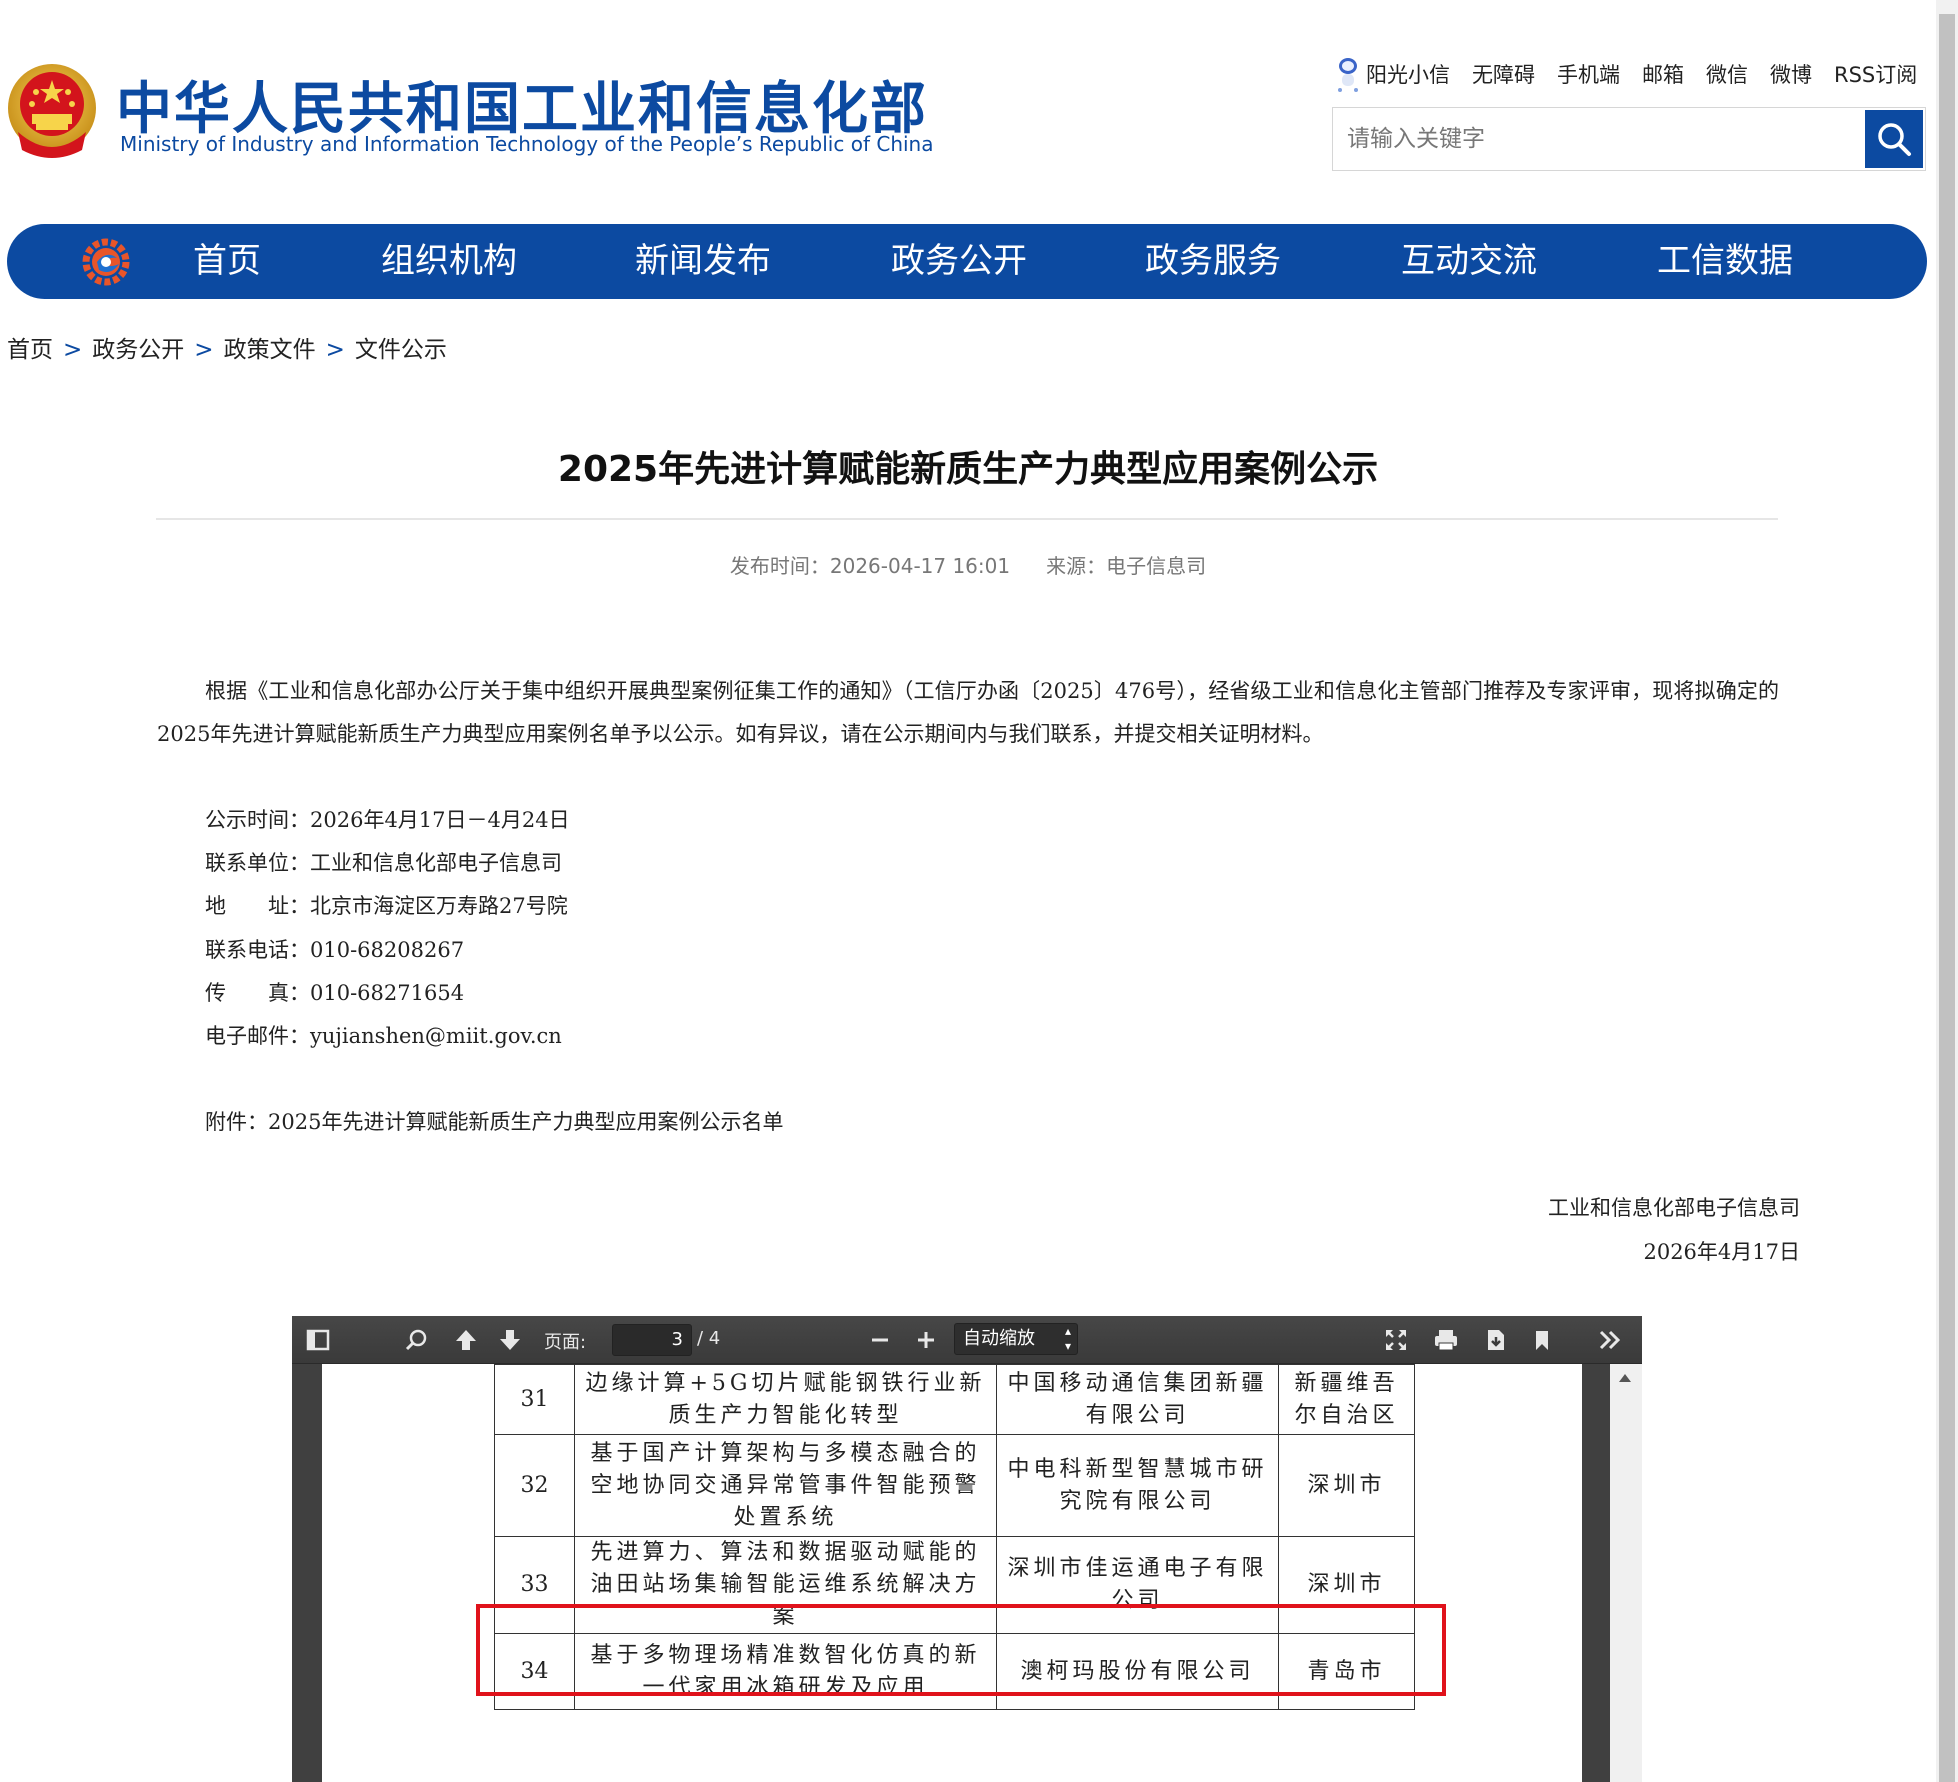 This screenshot has height=1782, width=1958. I want to click on zoom-out-icon, so click(880, 1340).